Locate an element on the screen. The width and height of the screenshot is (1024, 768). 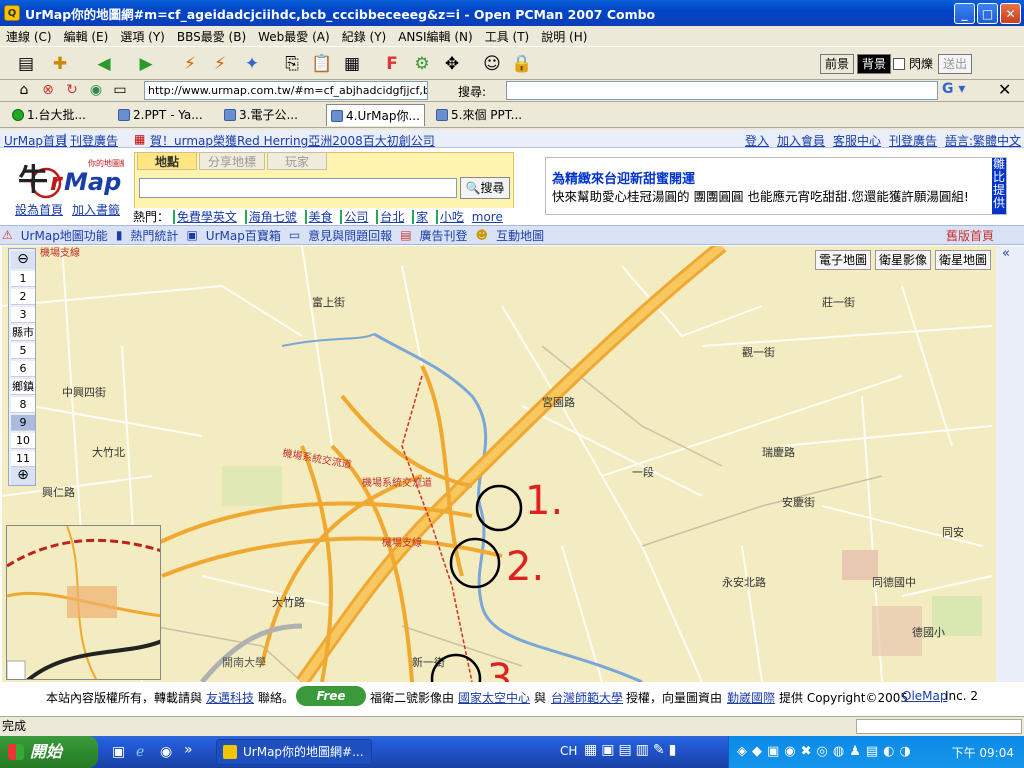
set-homepage-link: 設為首頁 is located at coordinates (39, 209).